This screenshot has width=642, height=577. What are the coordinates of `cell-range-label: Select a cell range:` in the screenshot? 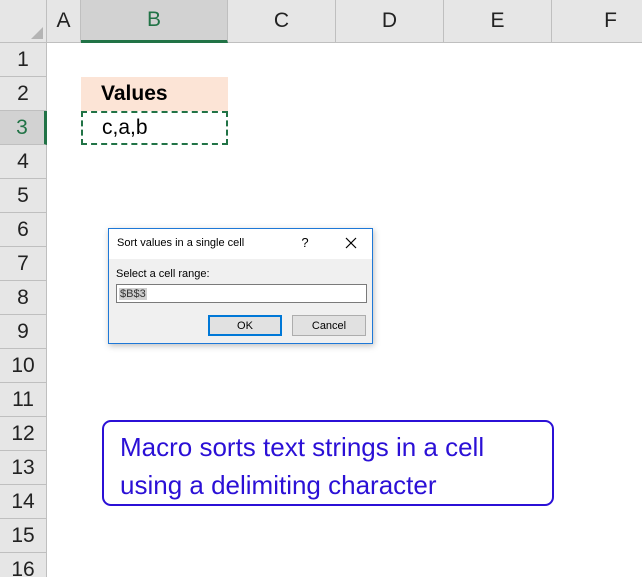 It's located at (163, 274).